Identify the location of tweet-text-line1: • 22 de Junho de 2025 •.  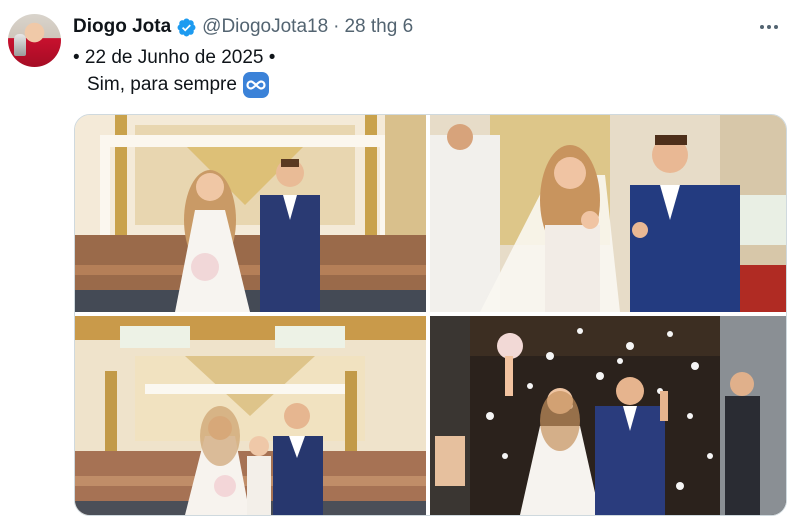
(174, 57).